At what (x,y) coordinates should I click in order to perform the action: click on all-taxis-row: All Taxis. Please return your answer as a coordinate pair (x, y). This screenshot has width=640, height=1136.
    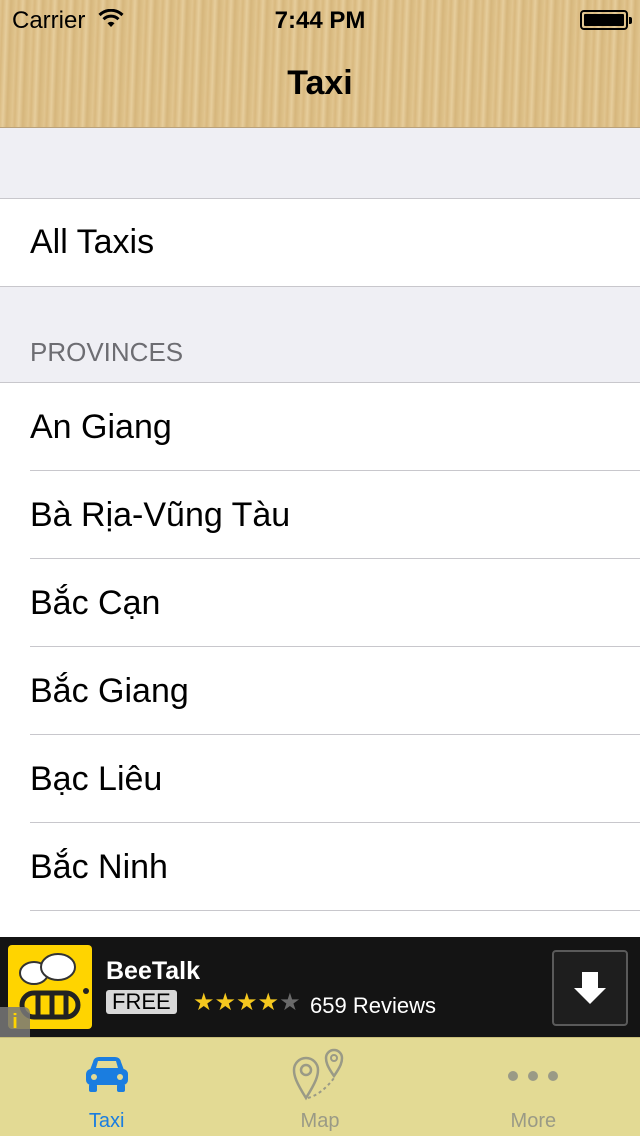
    Looking at the image, I should click on (320, 243).